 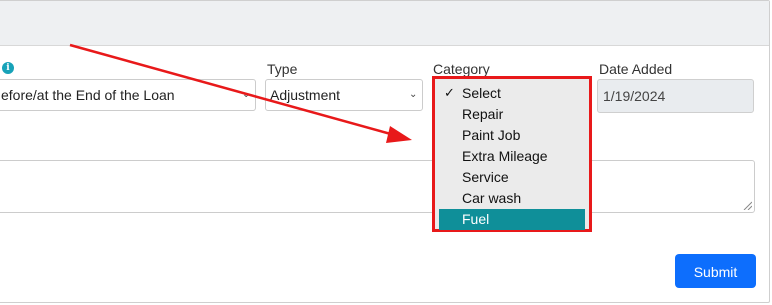 I want to click on annotation-arrow, so click(x=240, y=93).